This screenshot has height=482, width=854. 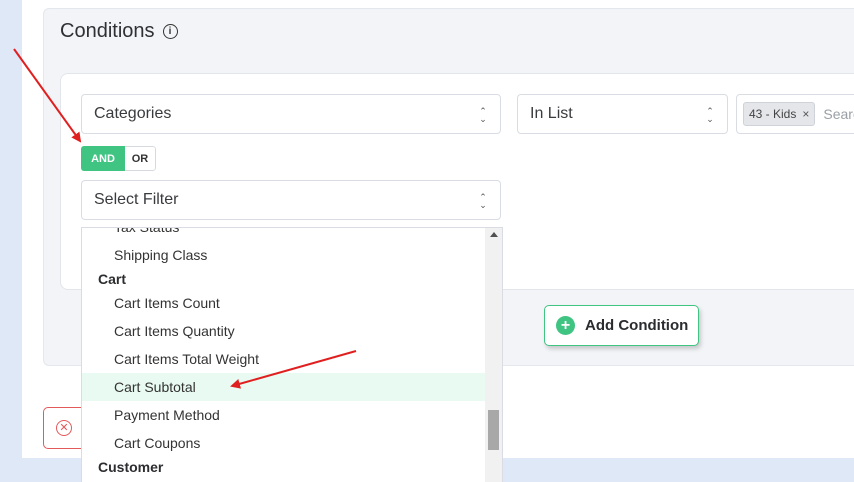 What do you see at coordinates (47, 95) in the screenshot?
I see `annotation-arrow-to-and` at bounding box center [47, 95].